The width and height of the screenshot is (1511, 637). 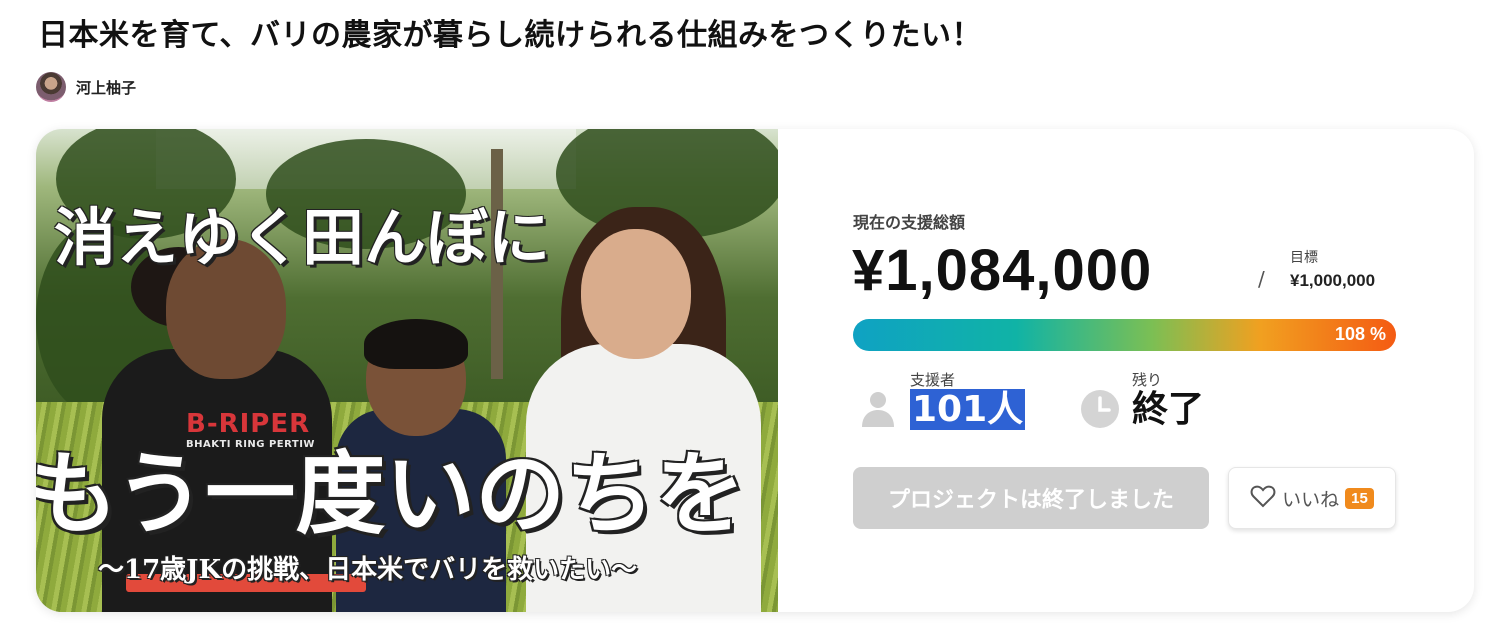 What do you see at coordinates (909, 222) in the screenshot?
I see `amount-label: 現在の支援総額` at bounding box center [909, 222].